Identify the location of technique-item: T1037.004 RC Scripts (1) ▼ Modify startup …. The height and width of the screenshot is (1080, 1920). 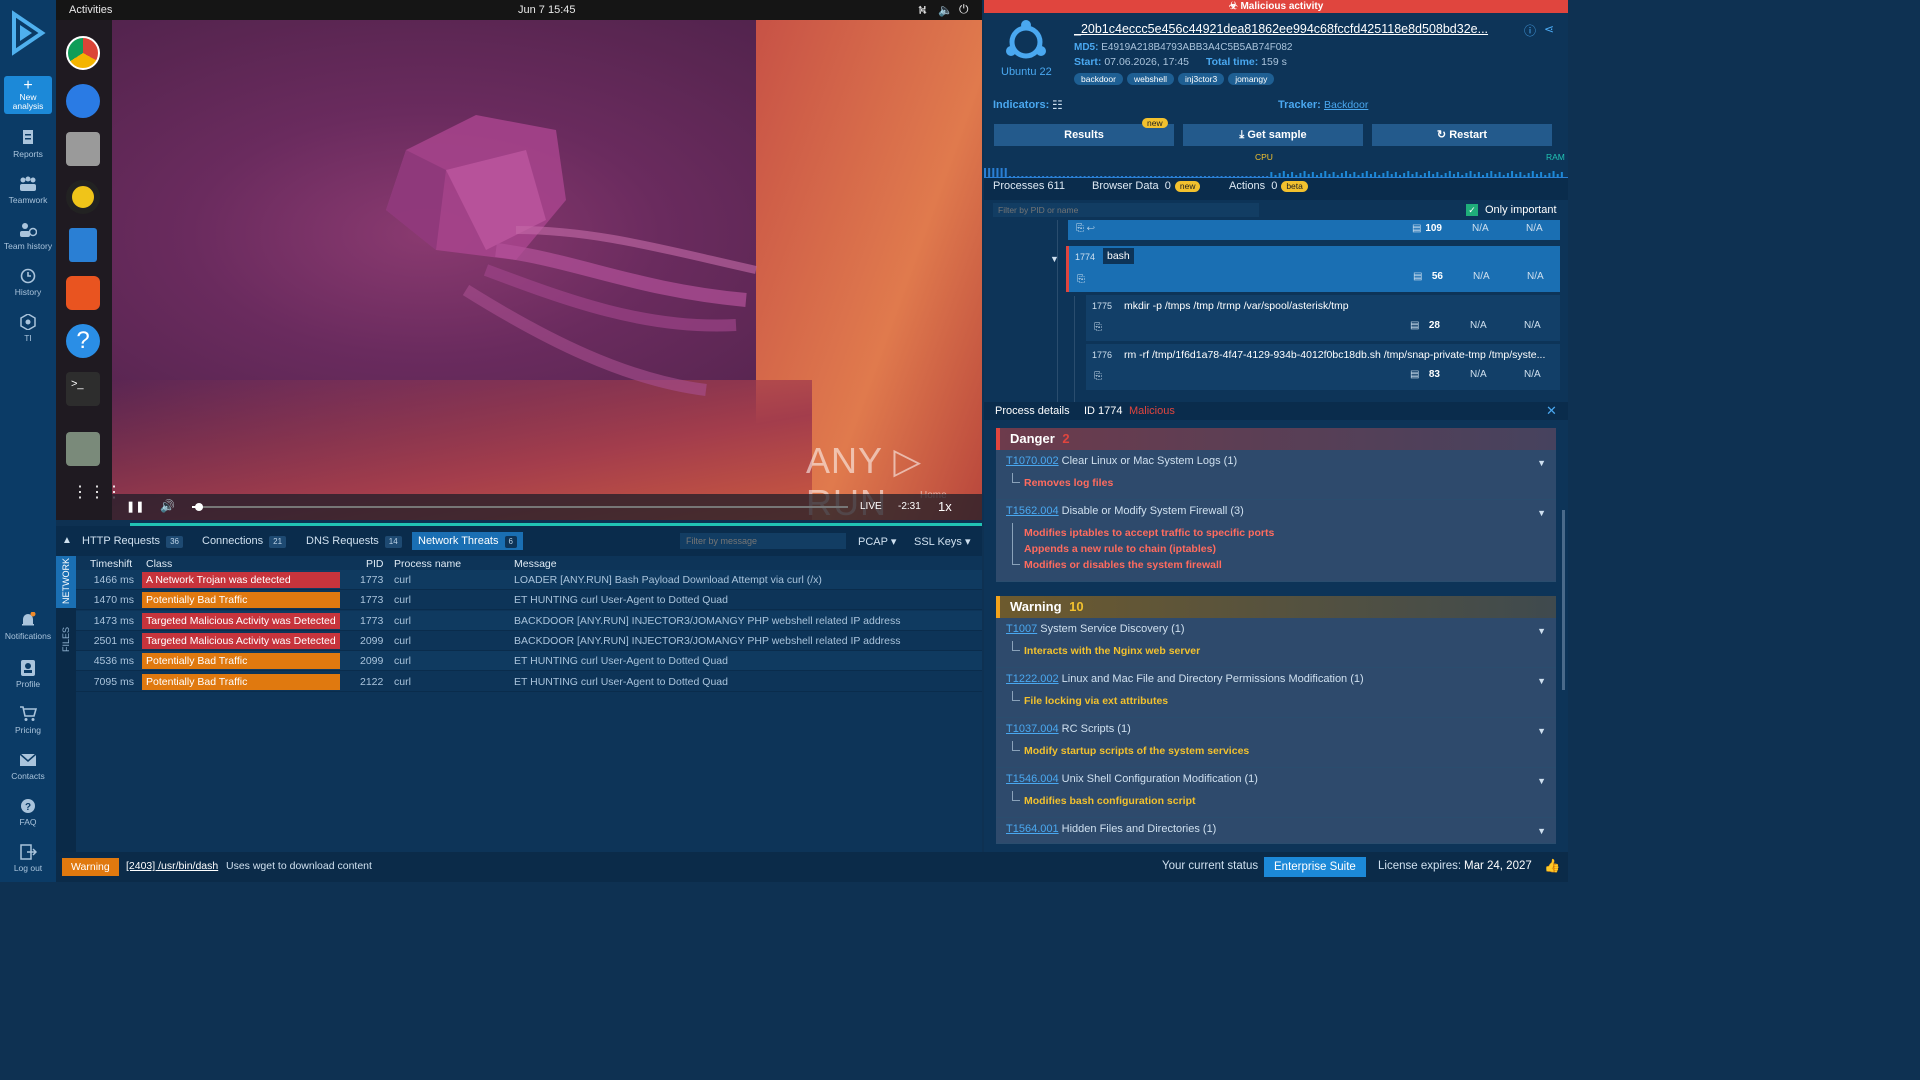
(1276, 743).